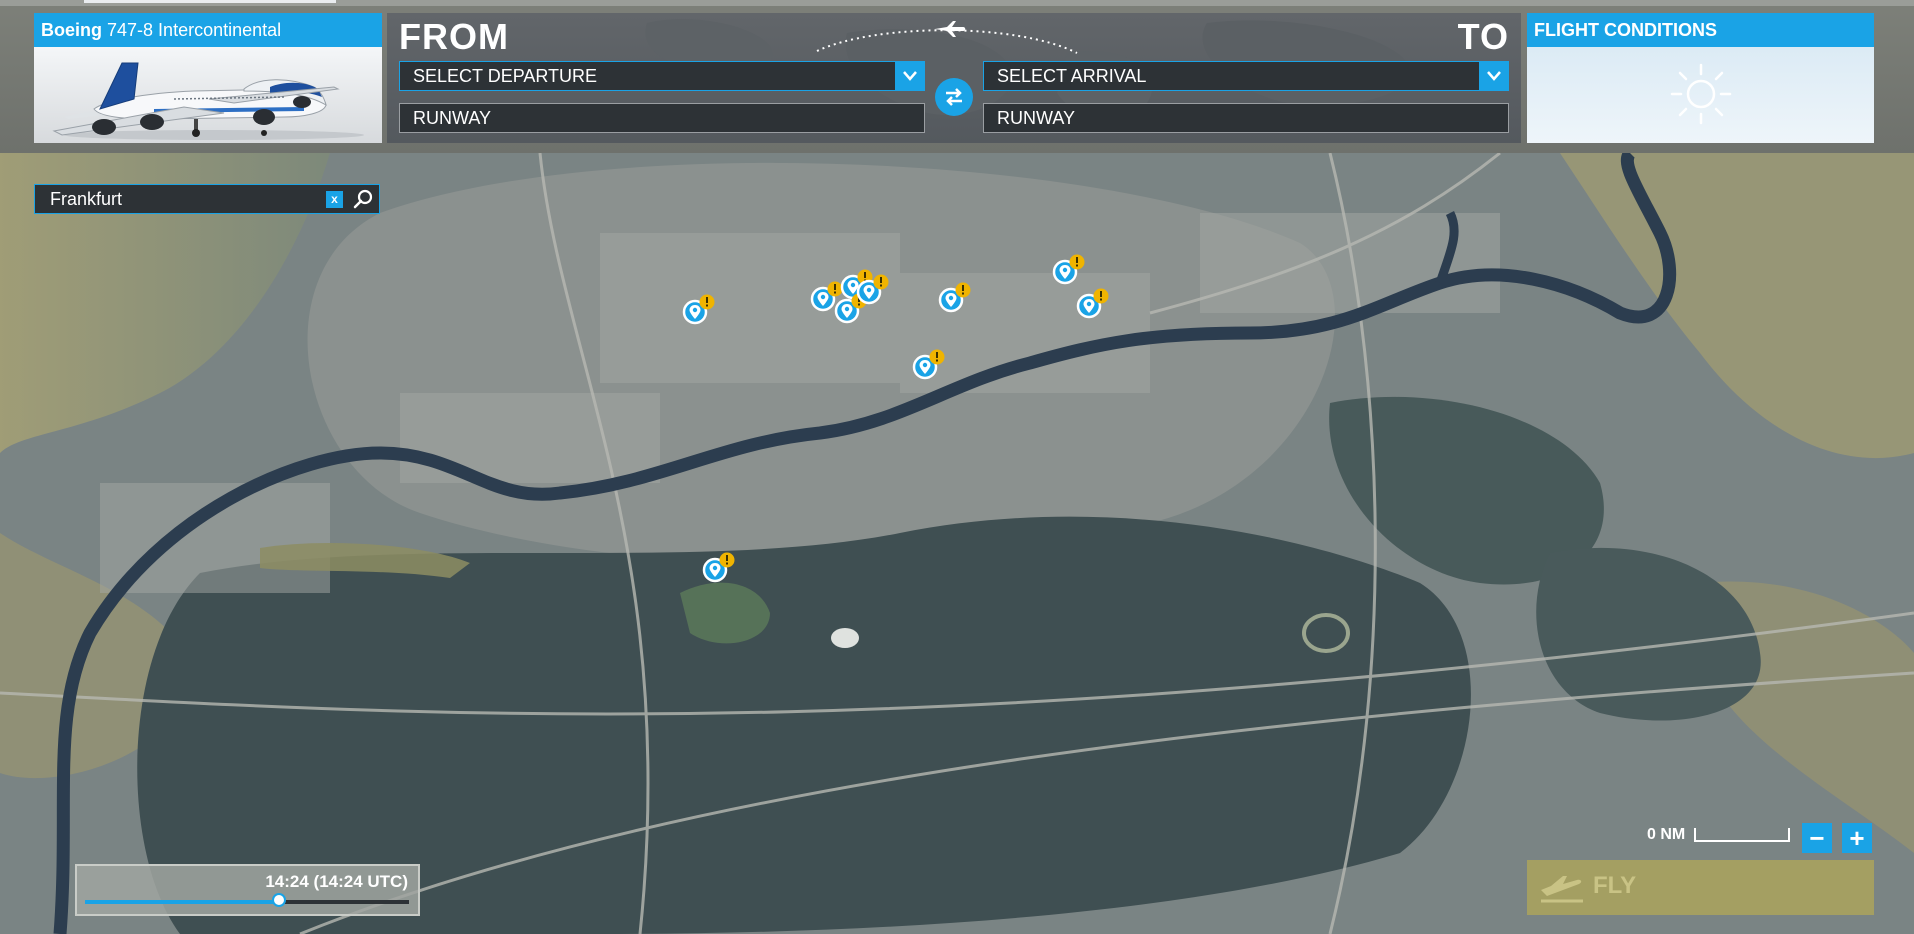 Image resolution: width=1914 pixels, height=934 pixels. Describe the element at coordinates (1072, 76) in the screenshot. I see `arrival-select-label: SELECT ARRIVAL` at that location.